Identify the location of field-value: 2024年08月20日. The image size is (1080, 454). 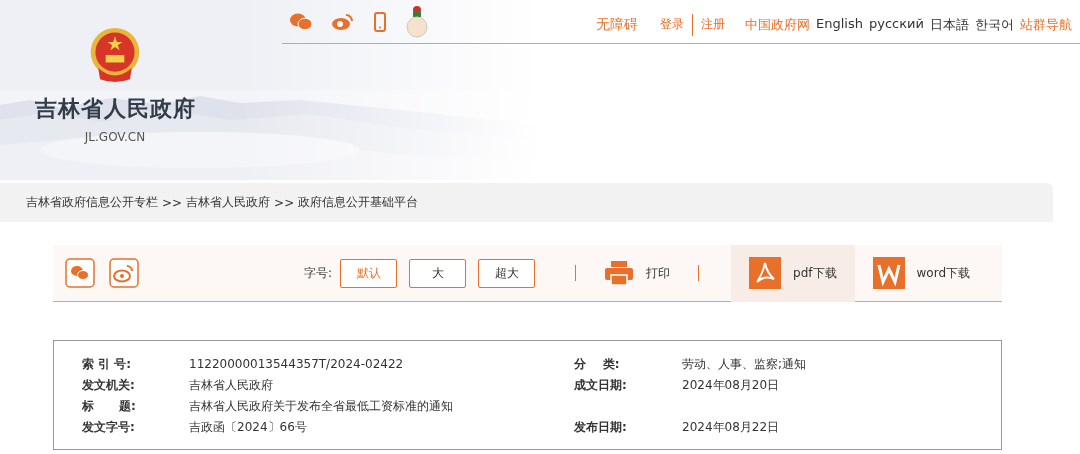
(731, 385).